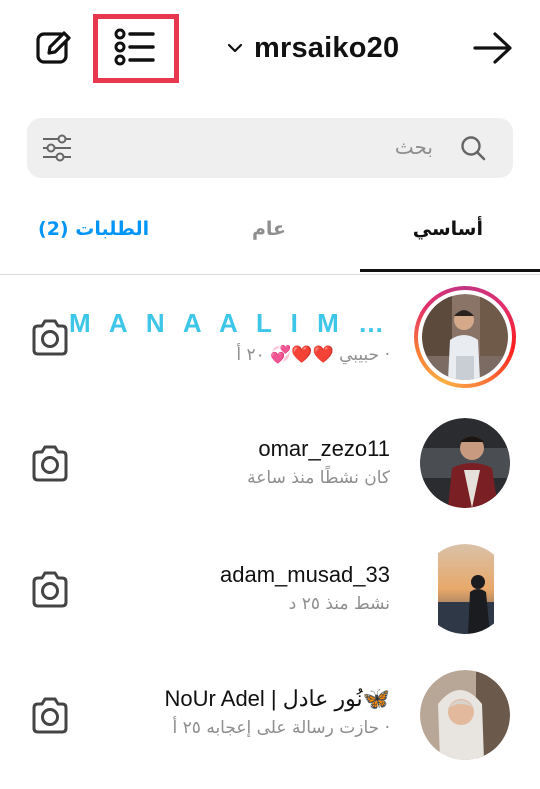 This screenshot has height=789, width=540. Describe the element at coordinates (93, 229) in the screenshot. I see `tab-requests: الطلبات (2)` at that location.